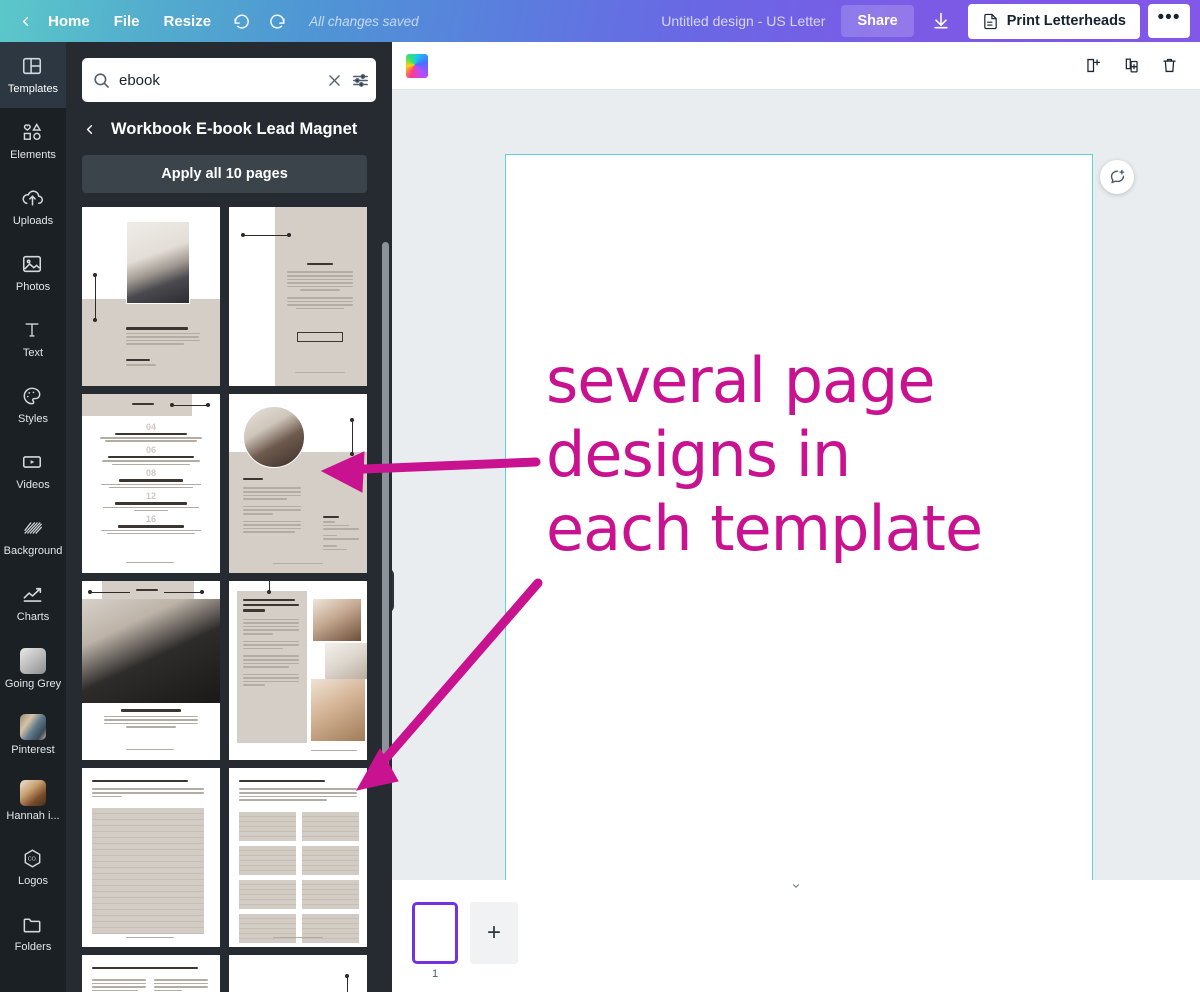 This screenshot has width=1200, height=992. What do you see at coordinates (101, 80) in the screenshot?
I see `search-icon` at bounding box center [101, 80].